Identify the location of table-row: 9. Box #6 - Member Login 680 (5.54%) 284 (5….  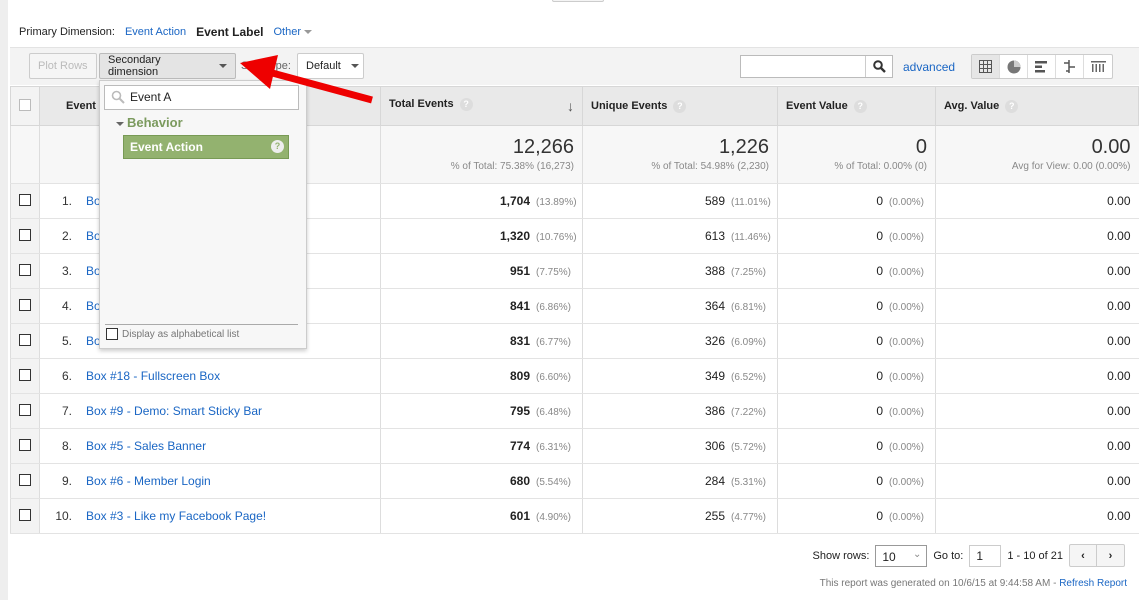
(574, 481).